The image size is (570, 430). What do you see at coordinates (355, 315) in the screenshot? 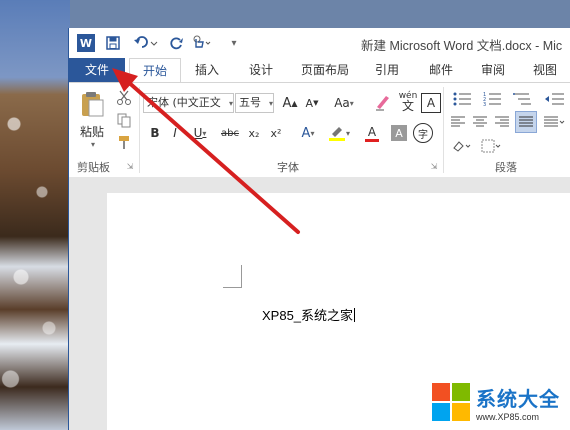
I see `text-cursor` at bounding box center [355, 315].